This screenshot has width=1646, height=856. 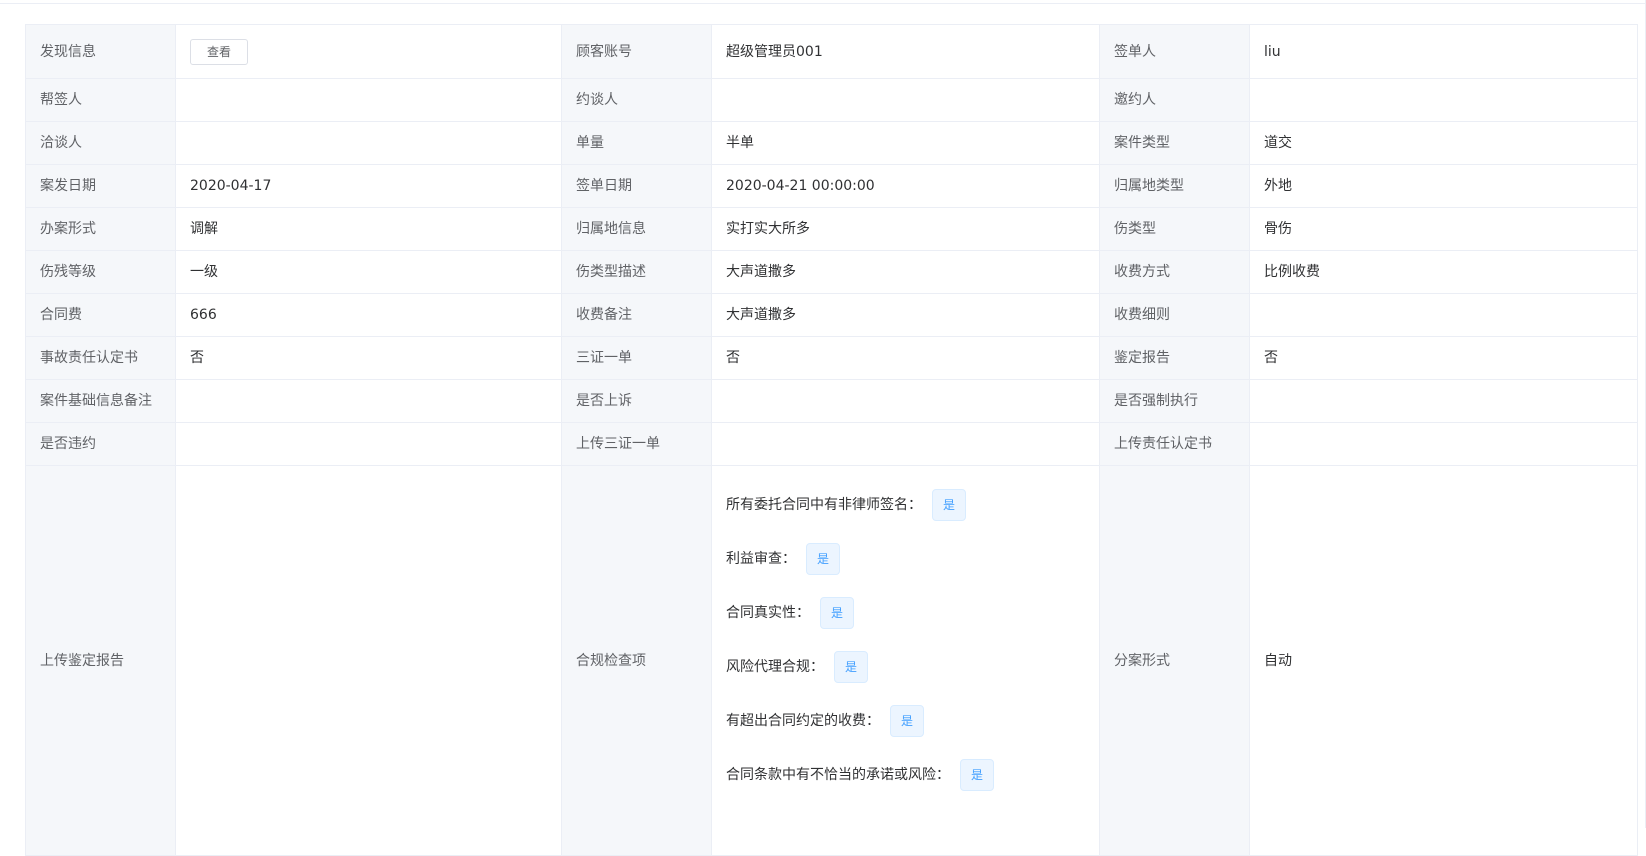 I want to click on field-label: 洽谈人, so click(x=100, y=143).